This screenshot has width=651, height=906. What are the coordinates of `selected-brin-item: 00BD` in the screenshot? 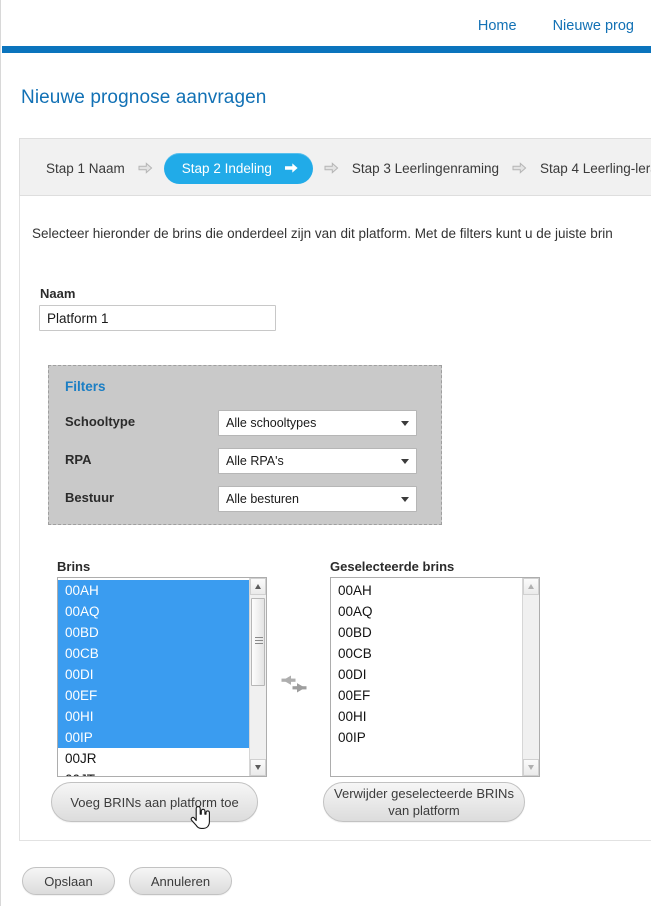 It's located at (427, 632).